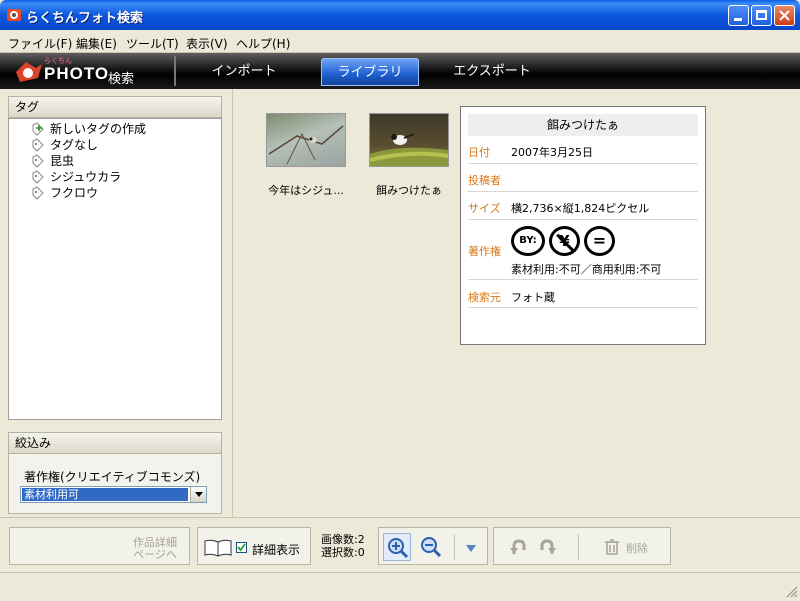  What do you see at coordinates (599, 241) in the screenshot?
I see `cc-no-derivatives-icon: =` at bounding box center [599, 241].